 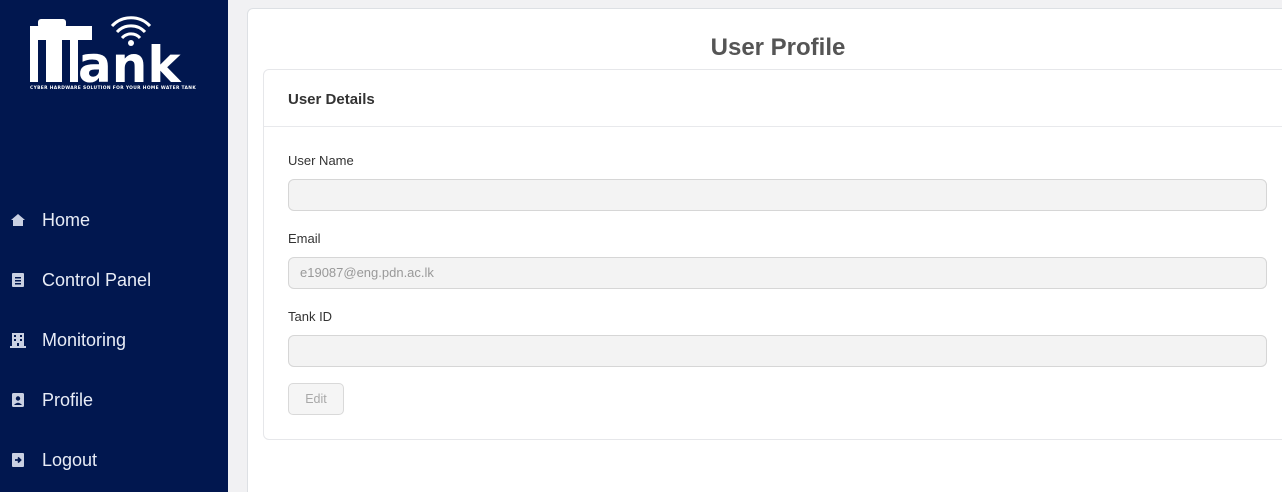 What do you see at coordinates (777, 195) in the screenshot?
I see `username-field` at bounding box center [777, 195].